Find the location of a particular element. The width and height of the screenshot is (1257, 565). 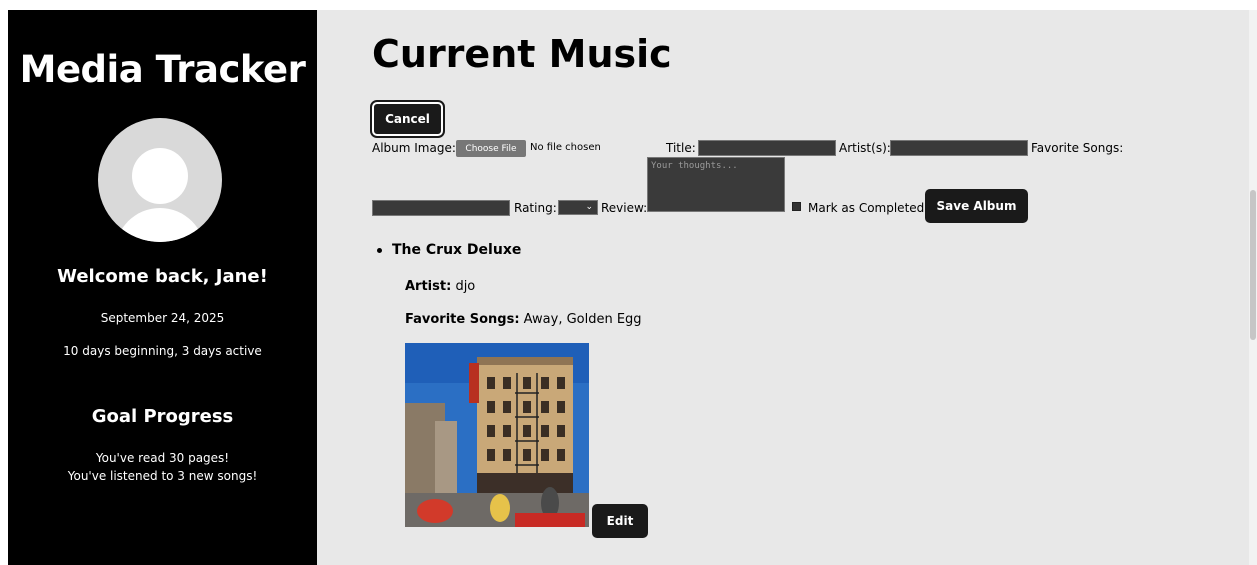

no-file-text: No file chosen is located at coordinates (565, 147).